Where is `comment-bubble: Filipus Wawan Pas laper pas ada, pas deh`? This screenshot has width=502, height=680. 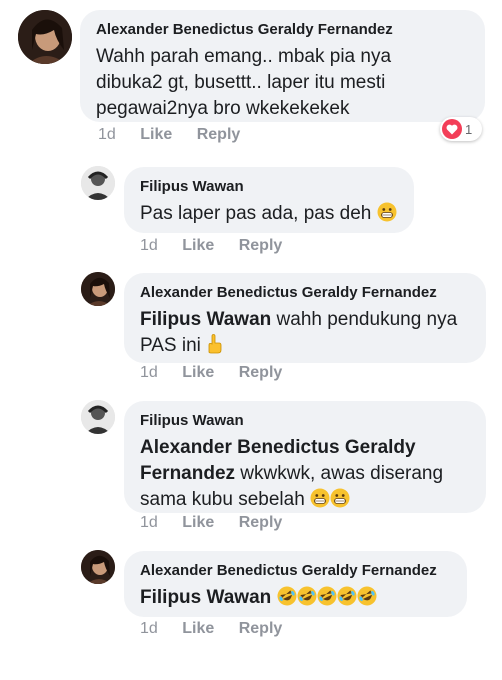 comment-bubble: Filipus Wawan Pas laper pas ada, pas deh is located at coordinates (269, 200).